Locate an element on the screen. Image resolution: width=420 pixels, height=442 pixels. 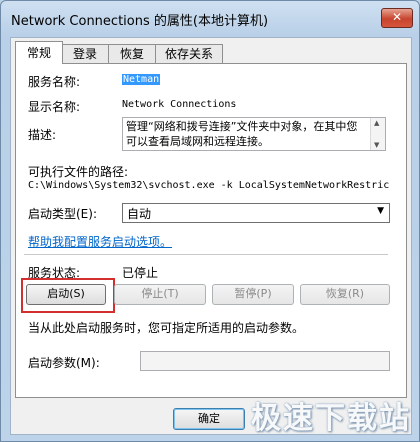
help-configure-link: 帮助我配置服务启动选项。 is located at coordinates (100, 241).